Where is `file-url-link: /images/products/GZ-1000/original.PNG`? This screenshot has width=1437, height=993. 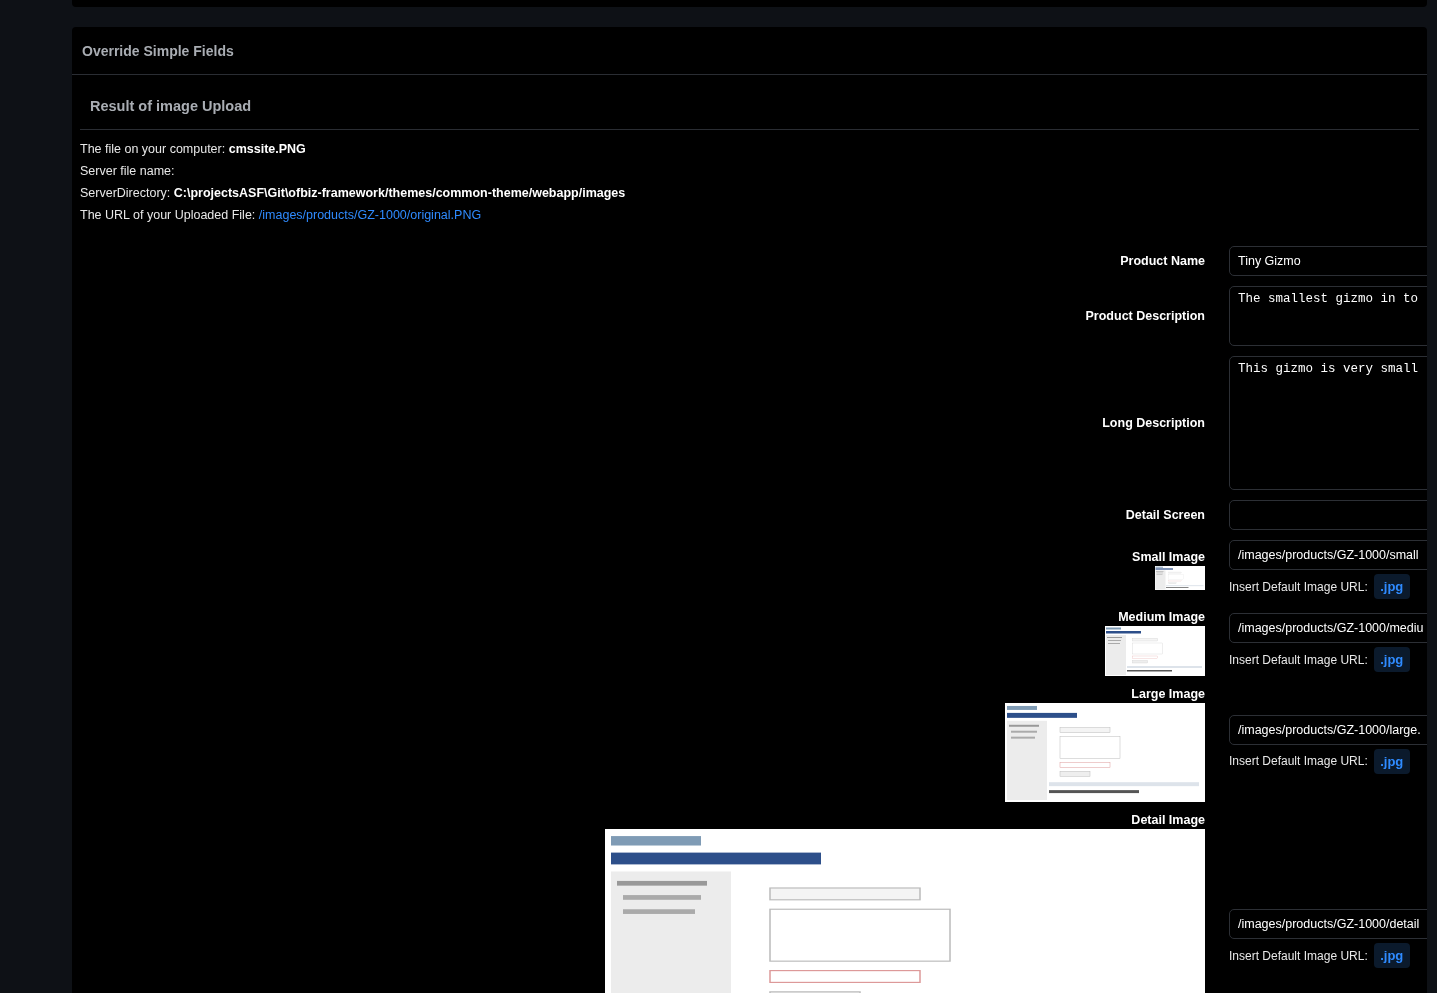
file-url-link: /images/products/GZ-1000/original.PNG is located at coordinates (370, 215).